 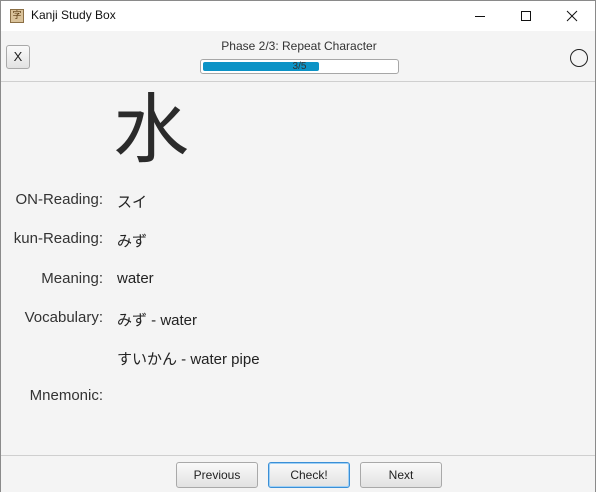 I want to click on close-icon, so click(x=572, y=16).